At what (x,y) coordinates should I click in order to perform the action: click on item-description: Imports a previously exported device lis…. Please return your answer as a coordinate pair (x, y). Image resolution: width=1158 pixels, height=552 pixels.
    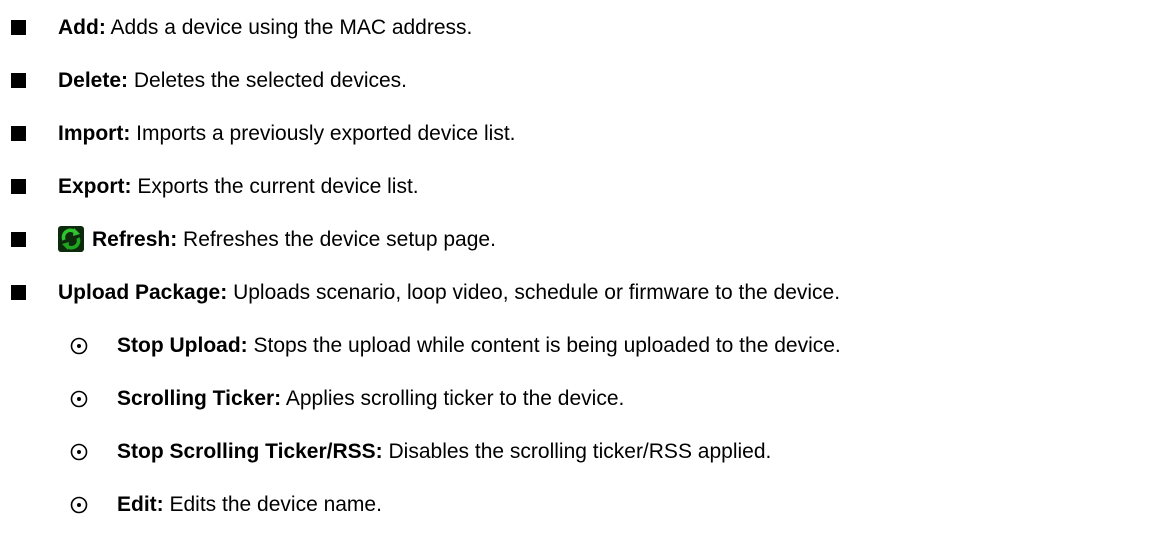
    Looking at the image, I should click on (323, 133).